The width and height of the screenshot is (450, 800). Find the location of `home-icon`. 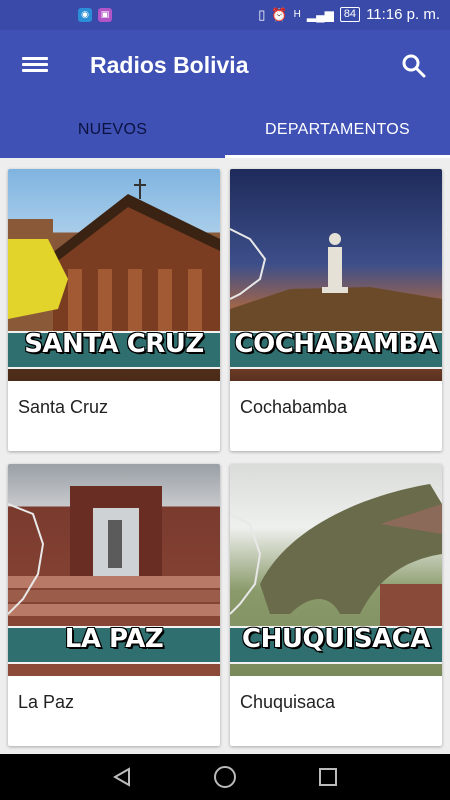

home-icon is located at coordinates (225, 777).